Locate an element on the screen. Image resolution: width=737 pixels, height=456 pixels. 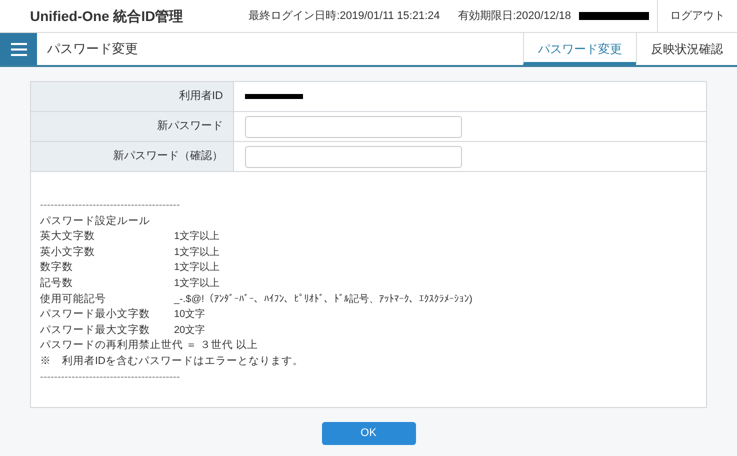
rule-label: 使用可能記号 is located at coordinates (73, 299).